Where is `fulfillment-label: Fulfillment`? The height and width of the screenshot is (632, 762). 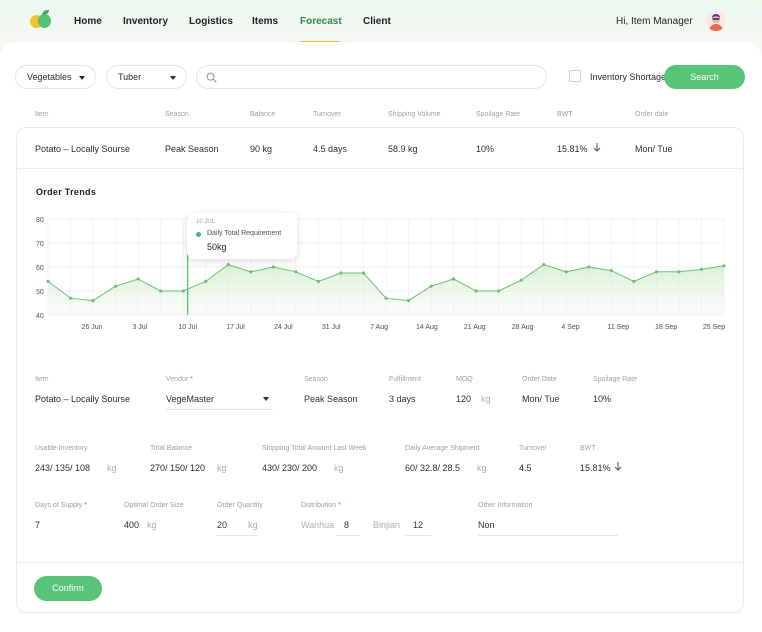 fulfillment-label: Fulfillment is located at coordinates (405, 379).